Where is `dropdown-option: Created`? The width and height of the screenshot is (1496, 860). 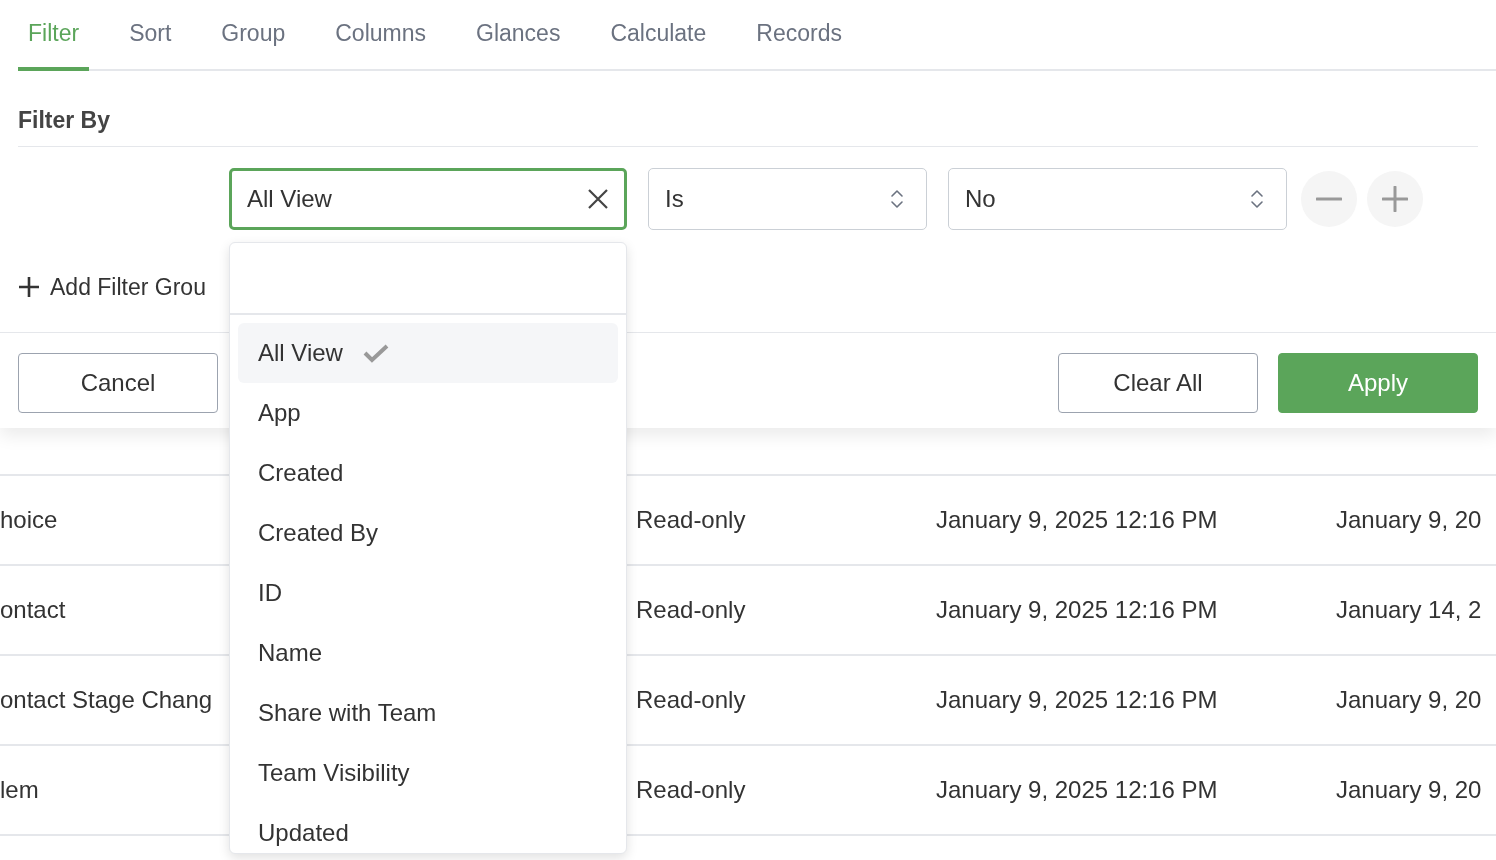 dropdown-option: Created is located at coordinates (428, 473).